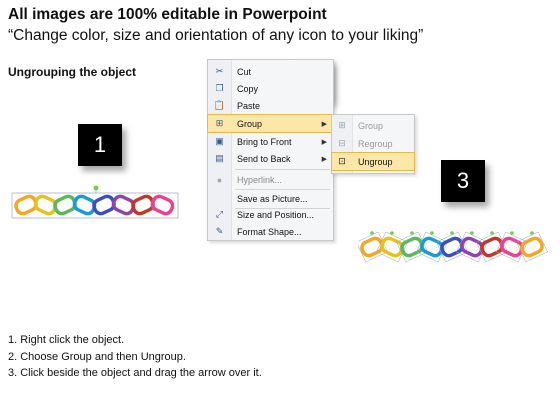 The height and width of the screenshot is (420, 560). I want to click on chain-link, so click(162, 205).